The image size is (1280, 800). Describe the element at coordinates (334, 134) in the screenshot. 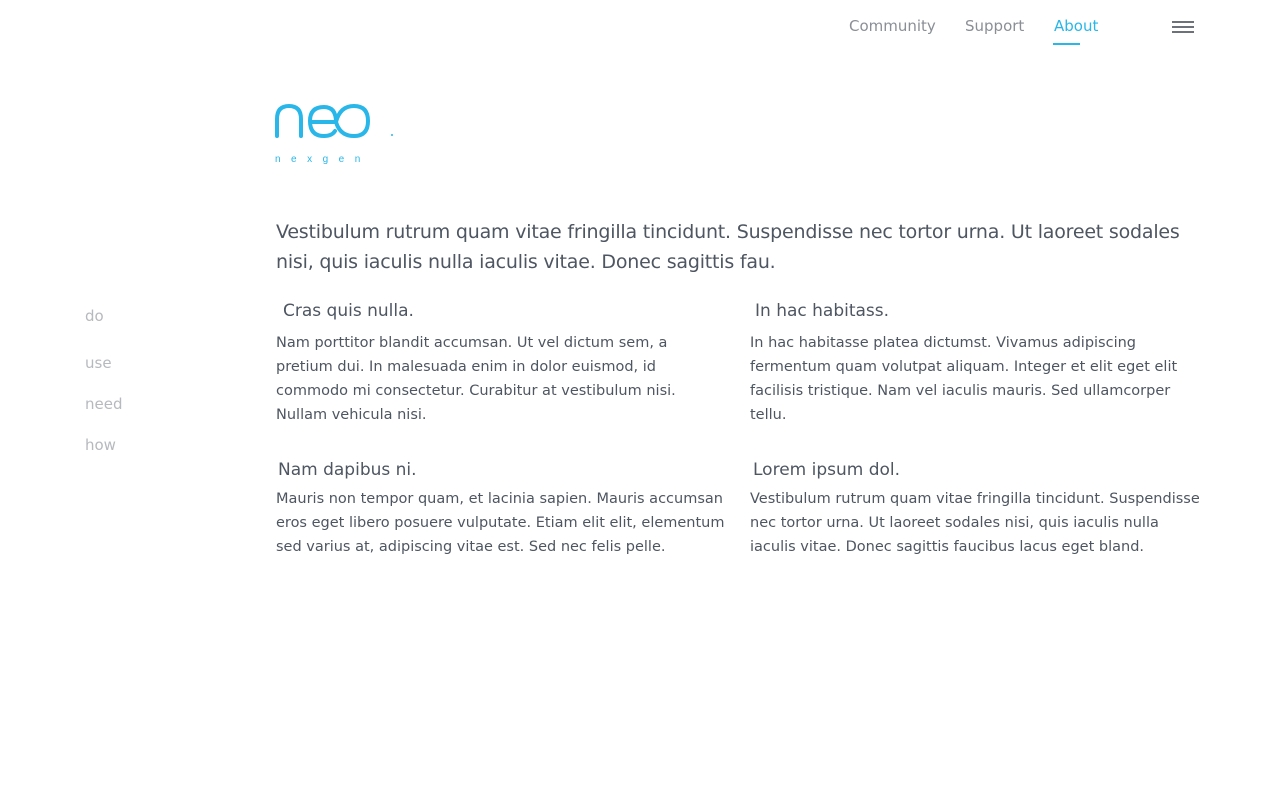

I see `logo-mark: nexgen` at that location.